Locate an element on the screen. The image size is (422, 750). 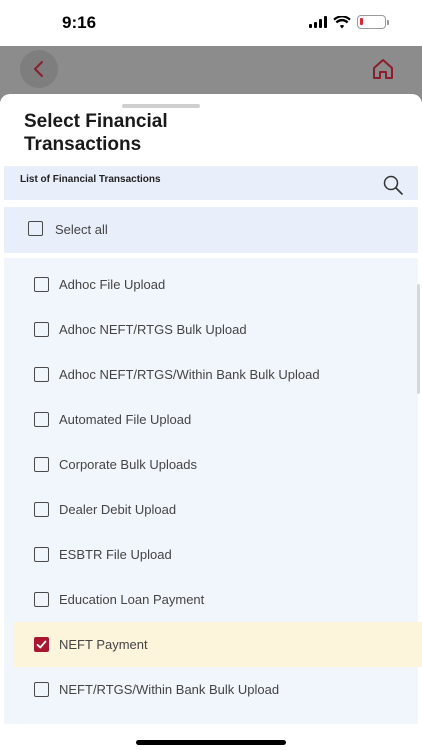
select-all-label: Select all is located at coordinates (81, 229).